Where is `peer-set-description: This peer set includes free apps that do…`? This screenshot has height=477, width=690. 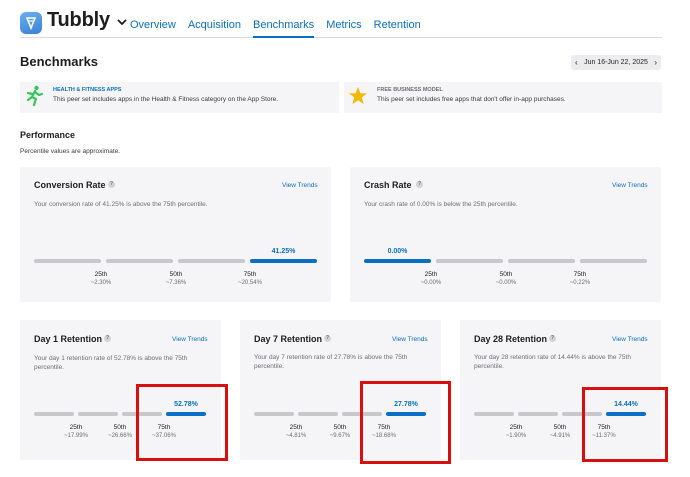 peer-set-description: This peer set includes free apps that do… is located at coordinates (471, 99).